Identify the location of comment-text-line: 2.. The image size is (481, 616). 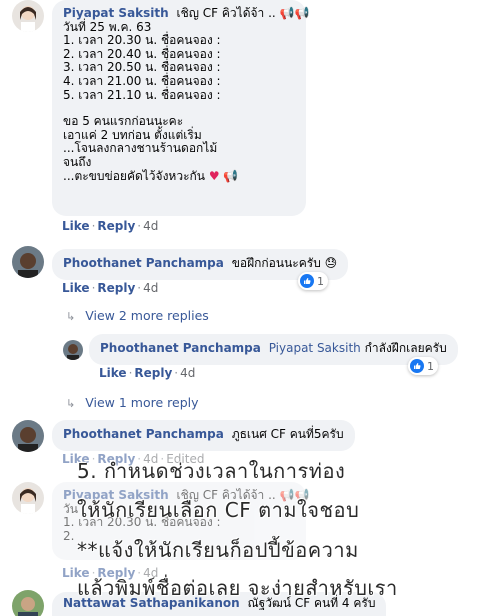
(69, 535).